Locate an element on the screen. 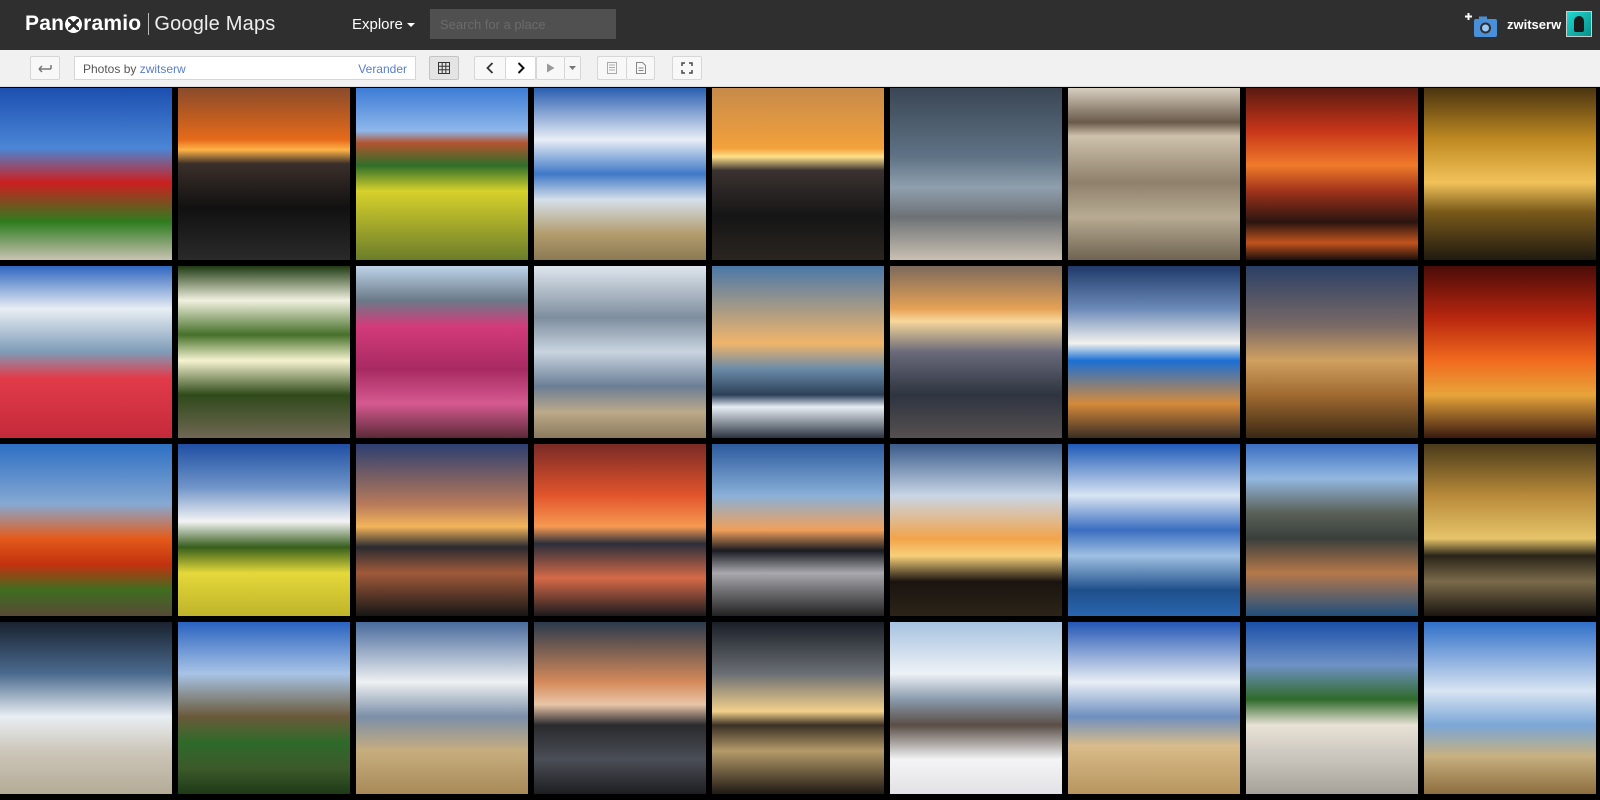  list-view-button is located at coordinates (611, 68).